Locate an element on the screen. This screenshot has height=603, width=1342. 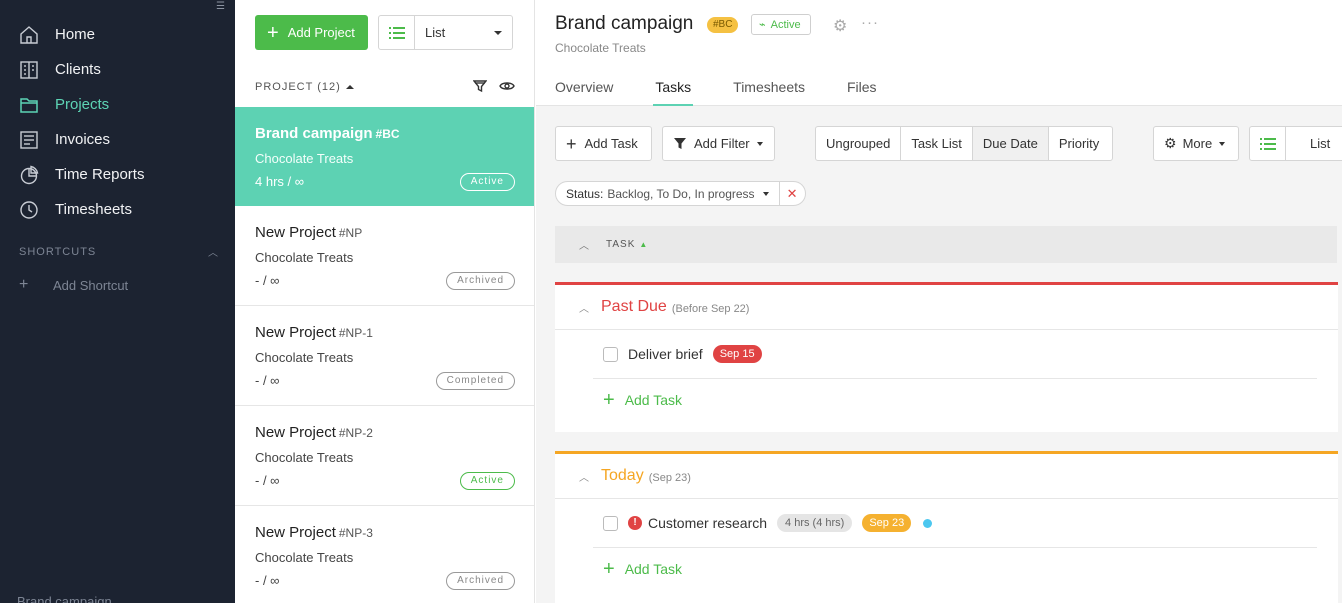
filter-value: Backlog, To Do, In progress is located at coordinates (681, 193).